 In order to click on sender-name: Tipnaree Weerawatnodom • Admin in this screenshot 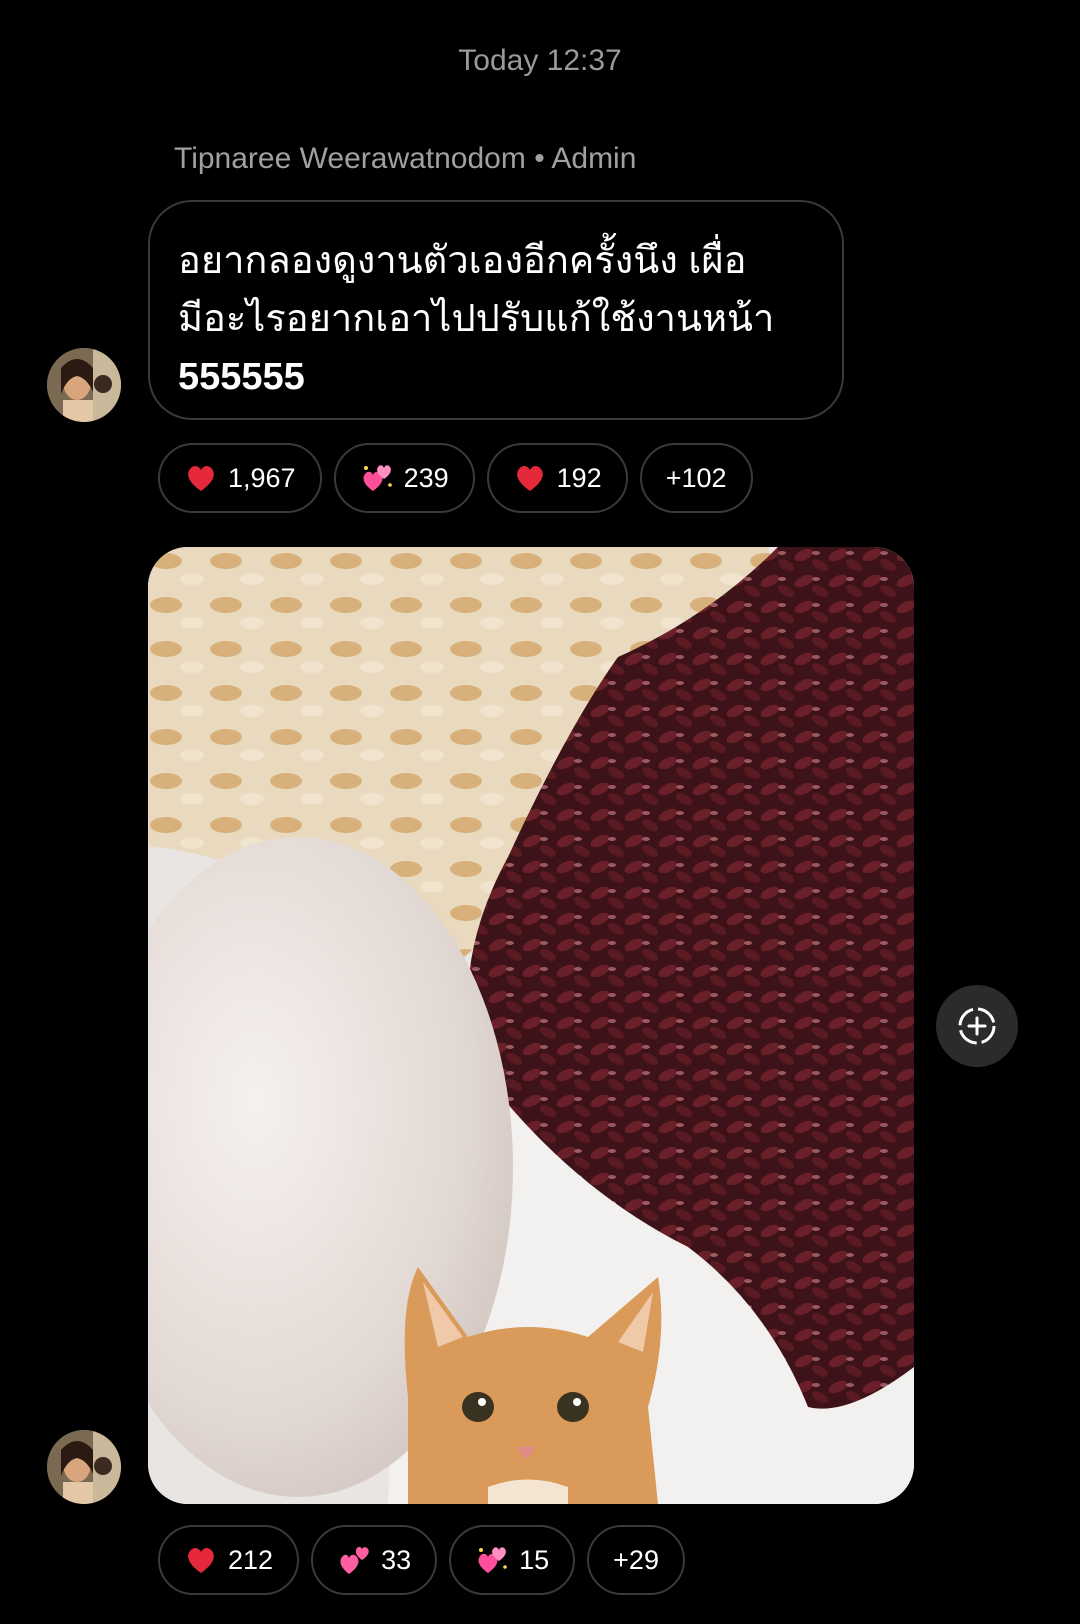, I will do `click(405, 158)`.